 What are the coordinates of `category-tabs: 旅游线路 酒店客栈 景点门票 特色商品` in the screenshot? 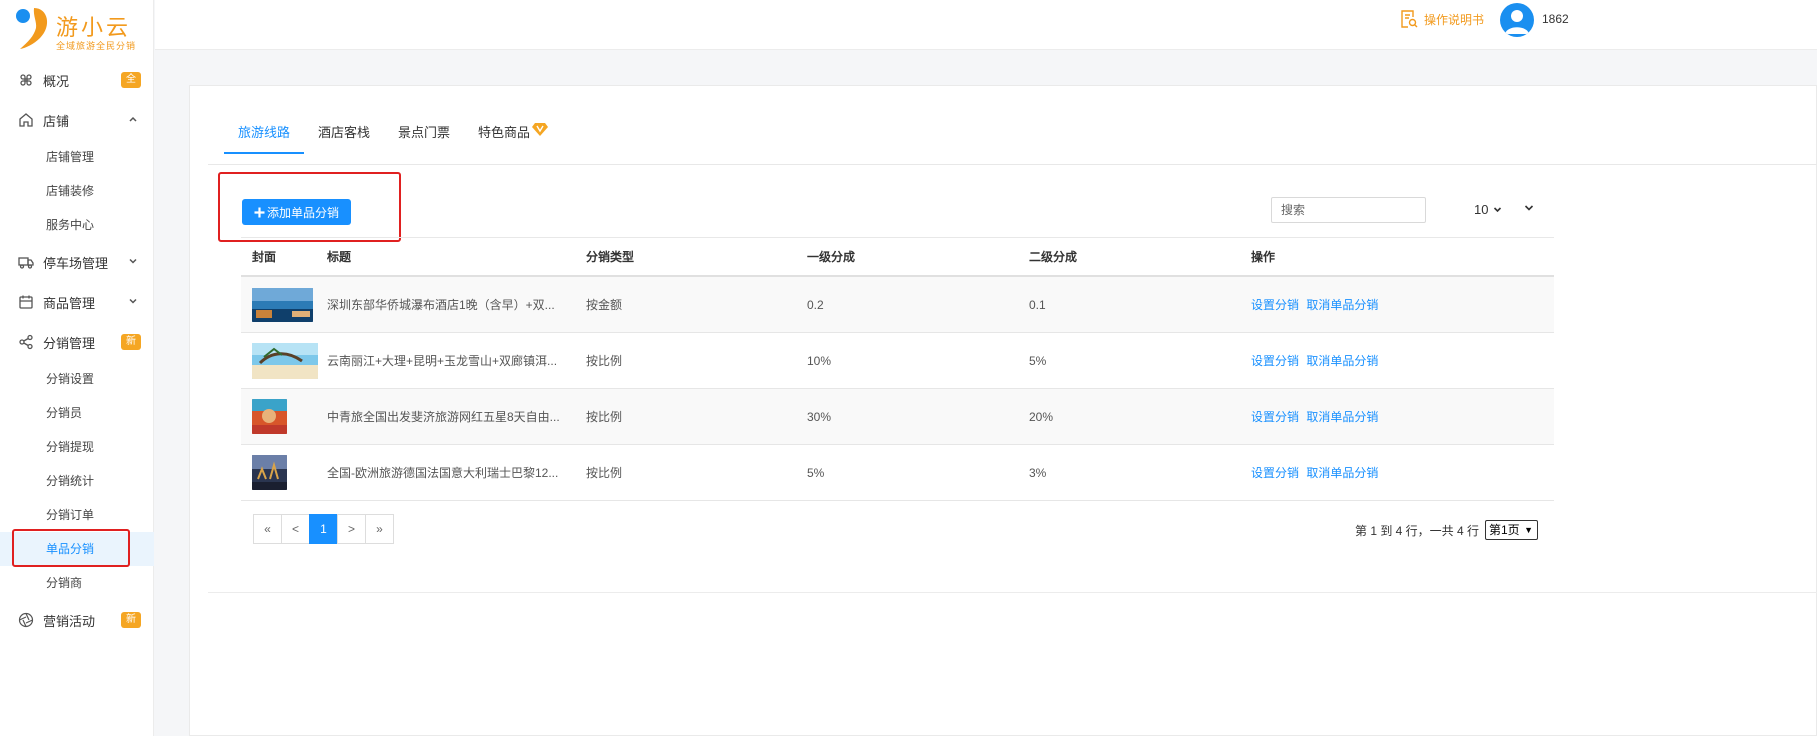 It's located at (386, 134).